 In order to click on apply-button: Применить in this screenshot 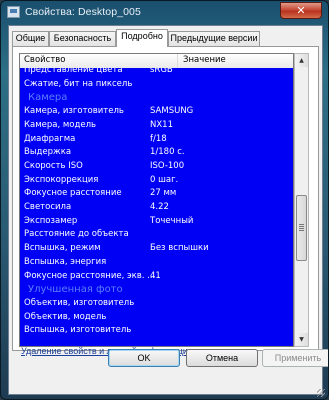, I will do `click(295, 358)`.